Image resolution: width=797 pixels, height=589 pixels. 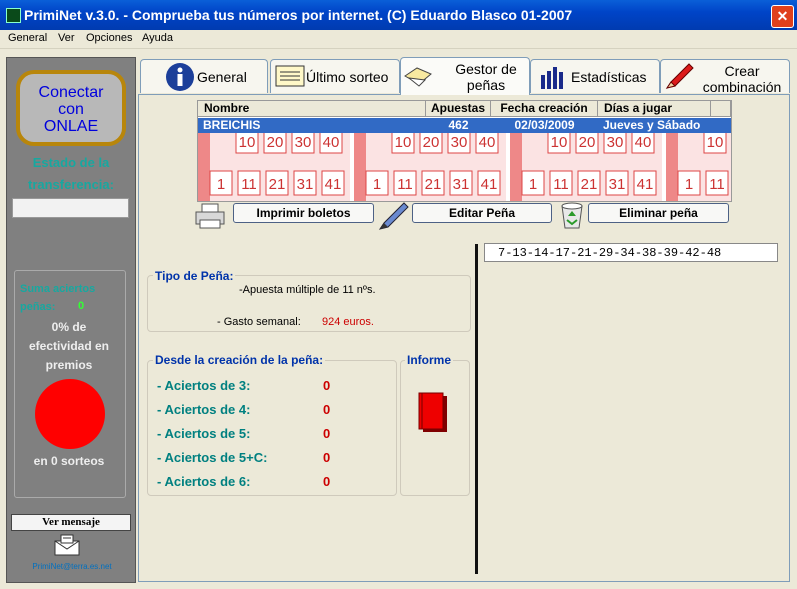 What do you see at coordinates (210, 216) in the screenshot?
I see `printer-icon` at bounding box center [210, 216].